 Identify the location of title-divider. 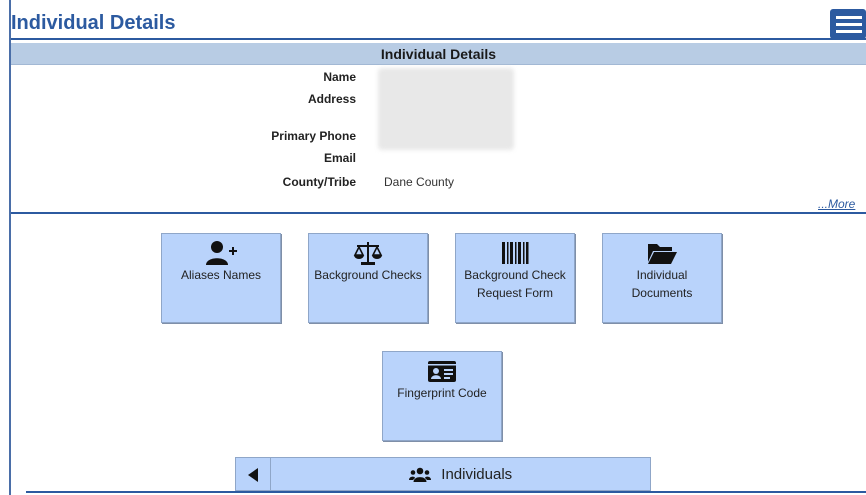
(438, 39).